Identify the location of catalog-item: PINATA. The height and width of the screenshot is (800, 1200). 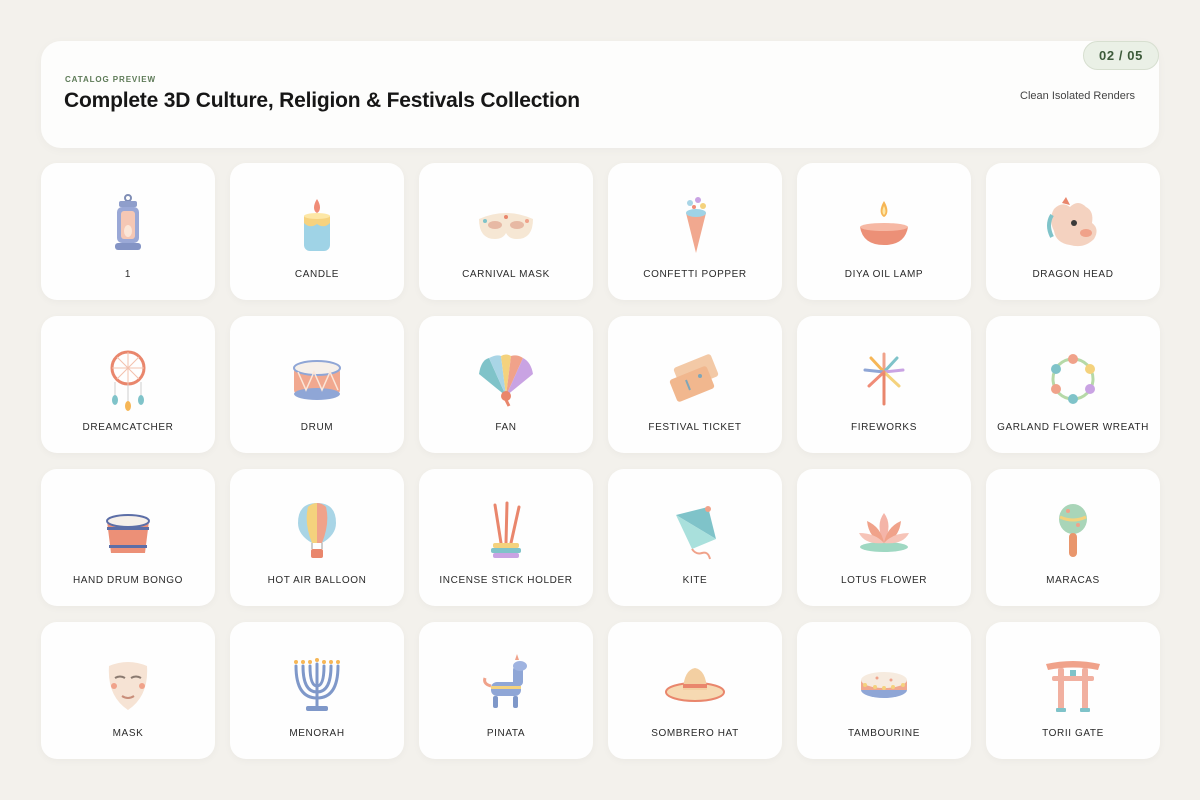
(506, 690).